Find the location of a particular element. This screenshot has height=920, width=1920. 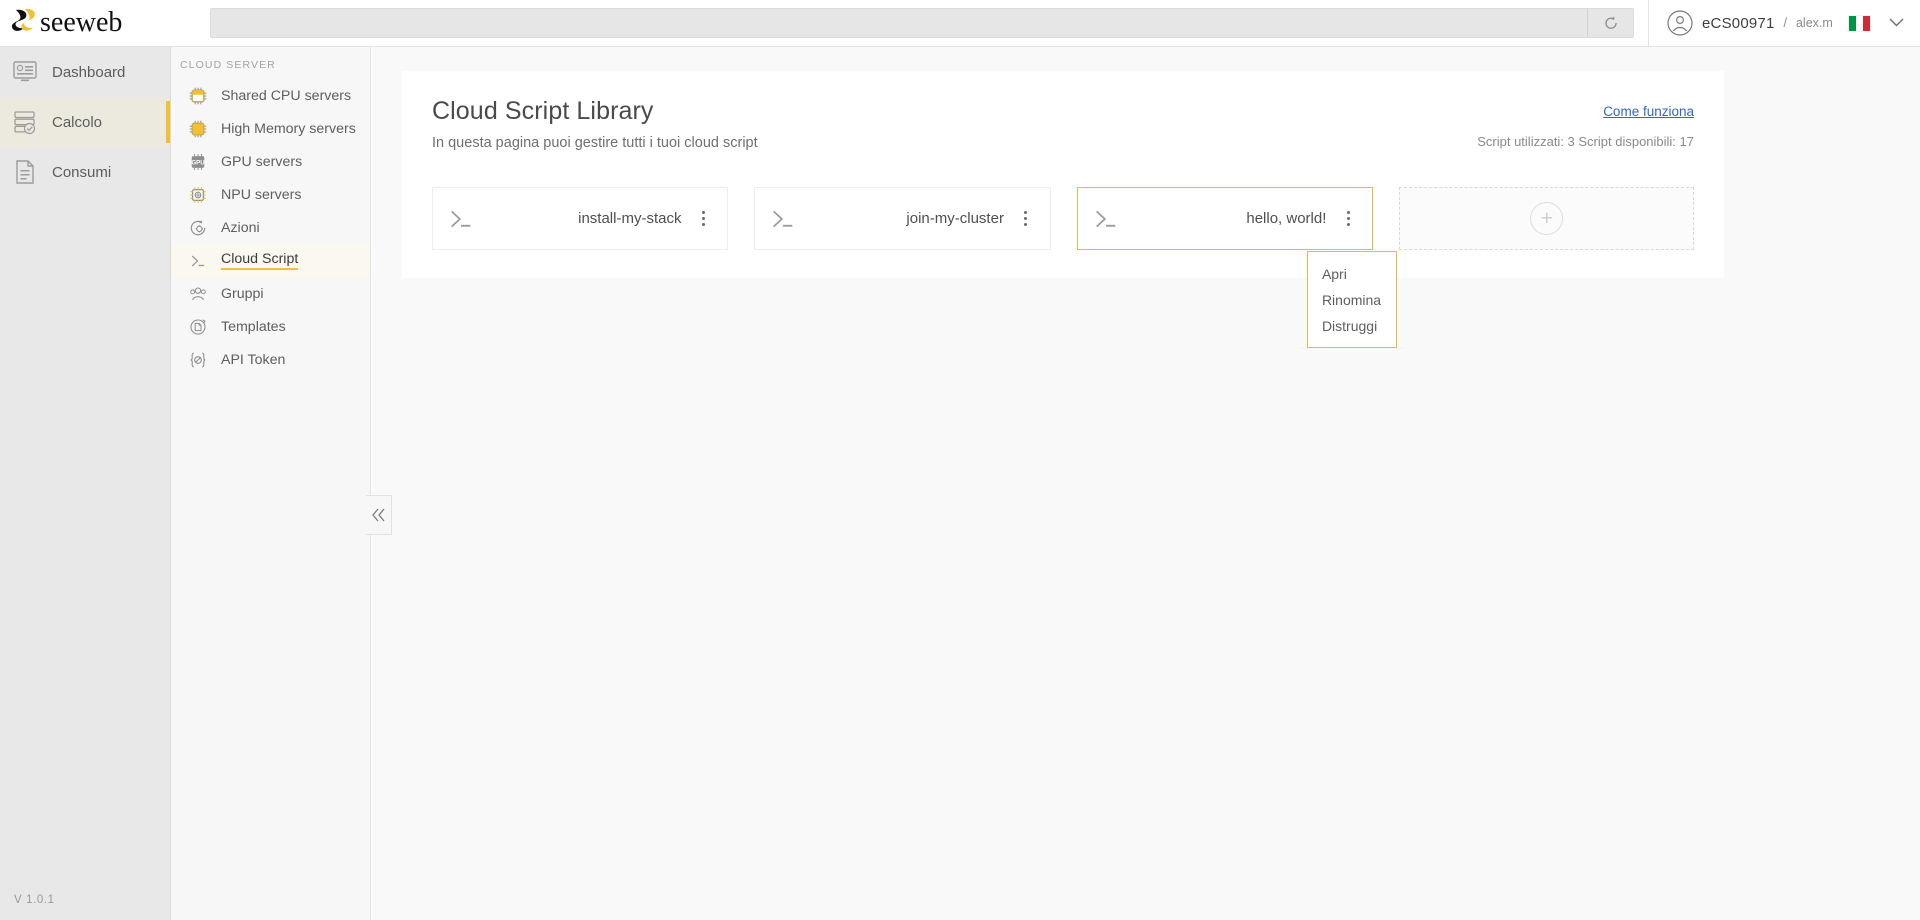

sidebar-collapse-button is located at coordinates (379, 515).